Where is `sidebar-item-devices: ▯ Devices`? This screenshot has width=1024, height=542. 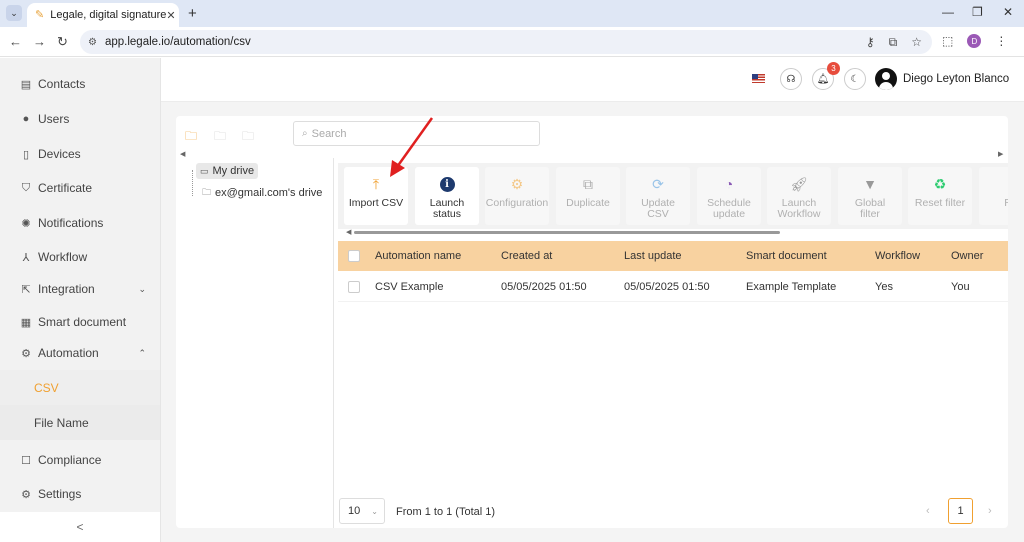
sidebar-item-devices: ▯ Devices is located at coordinates (80, 154).